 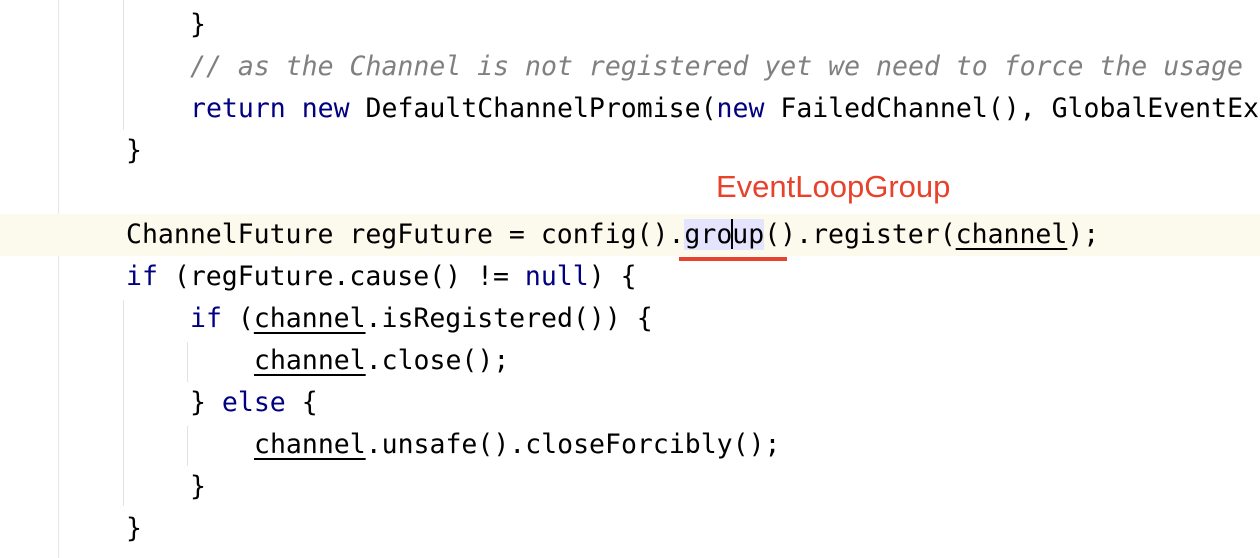 I want to click on code-text: (regFuture.cause() !=, so click(x=341, y=276).